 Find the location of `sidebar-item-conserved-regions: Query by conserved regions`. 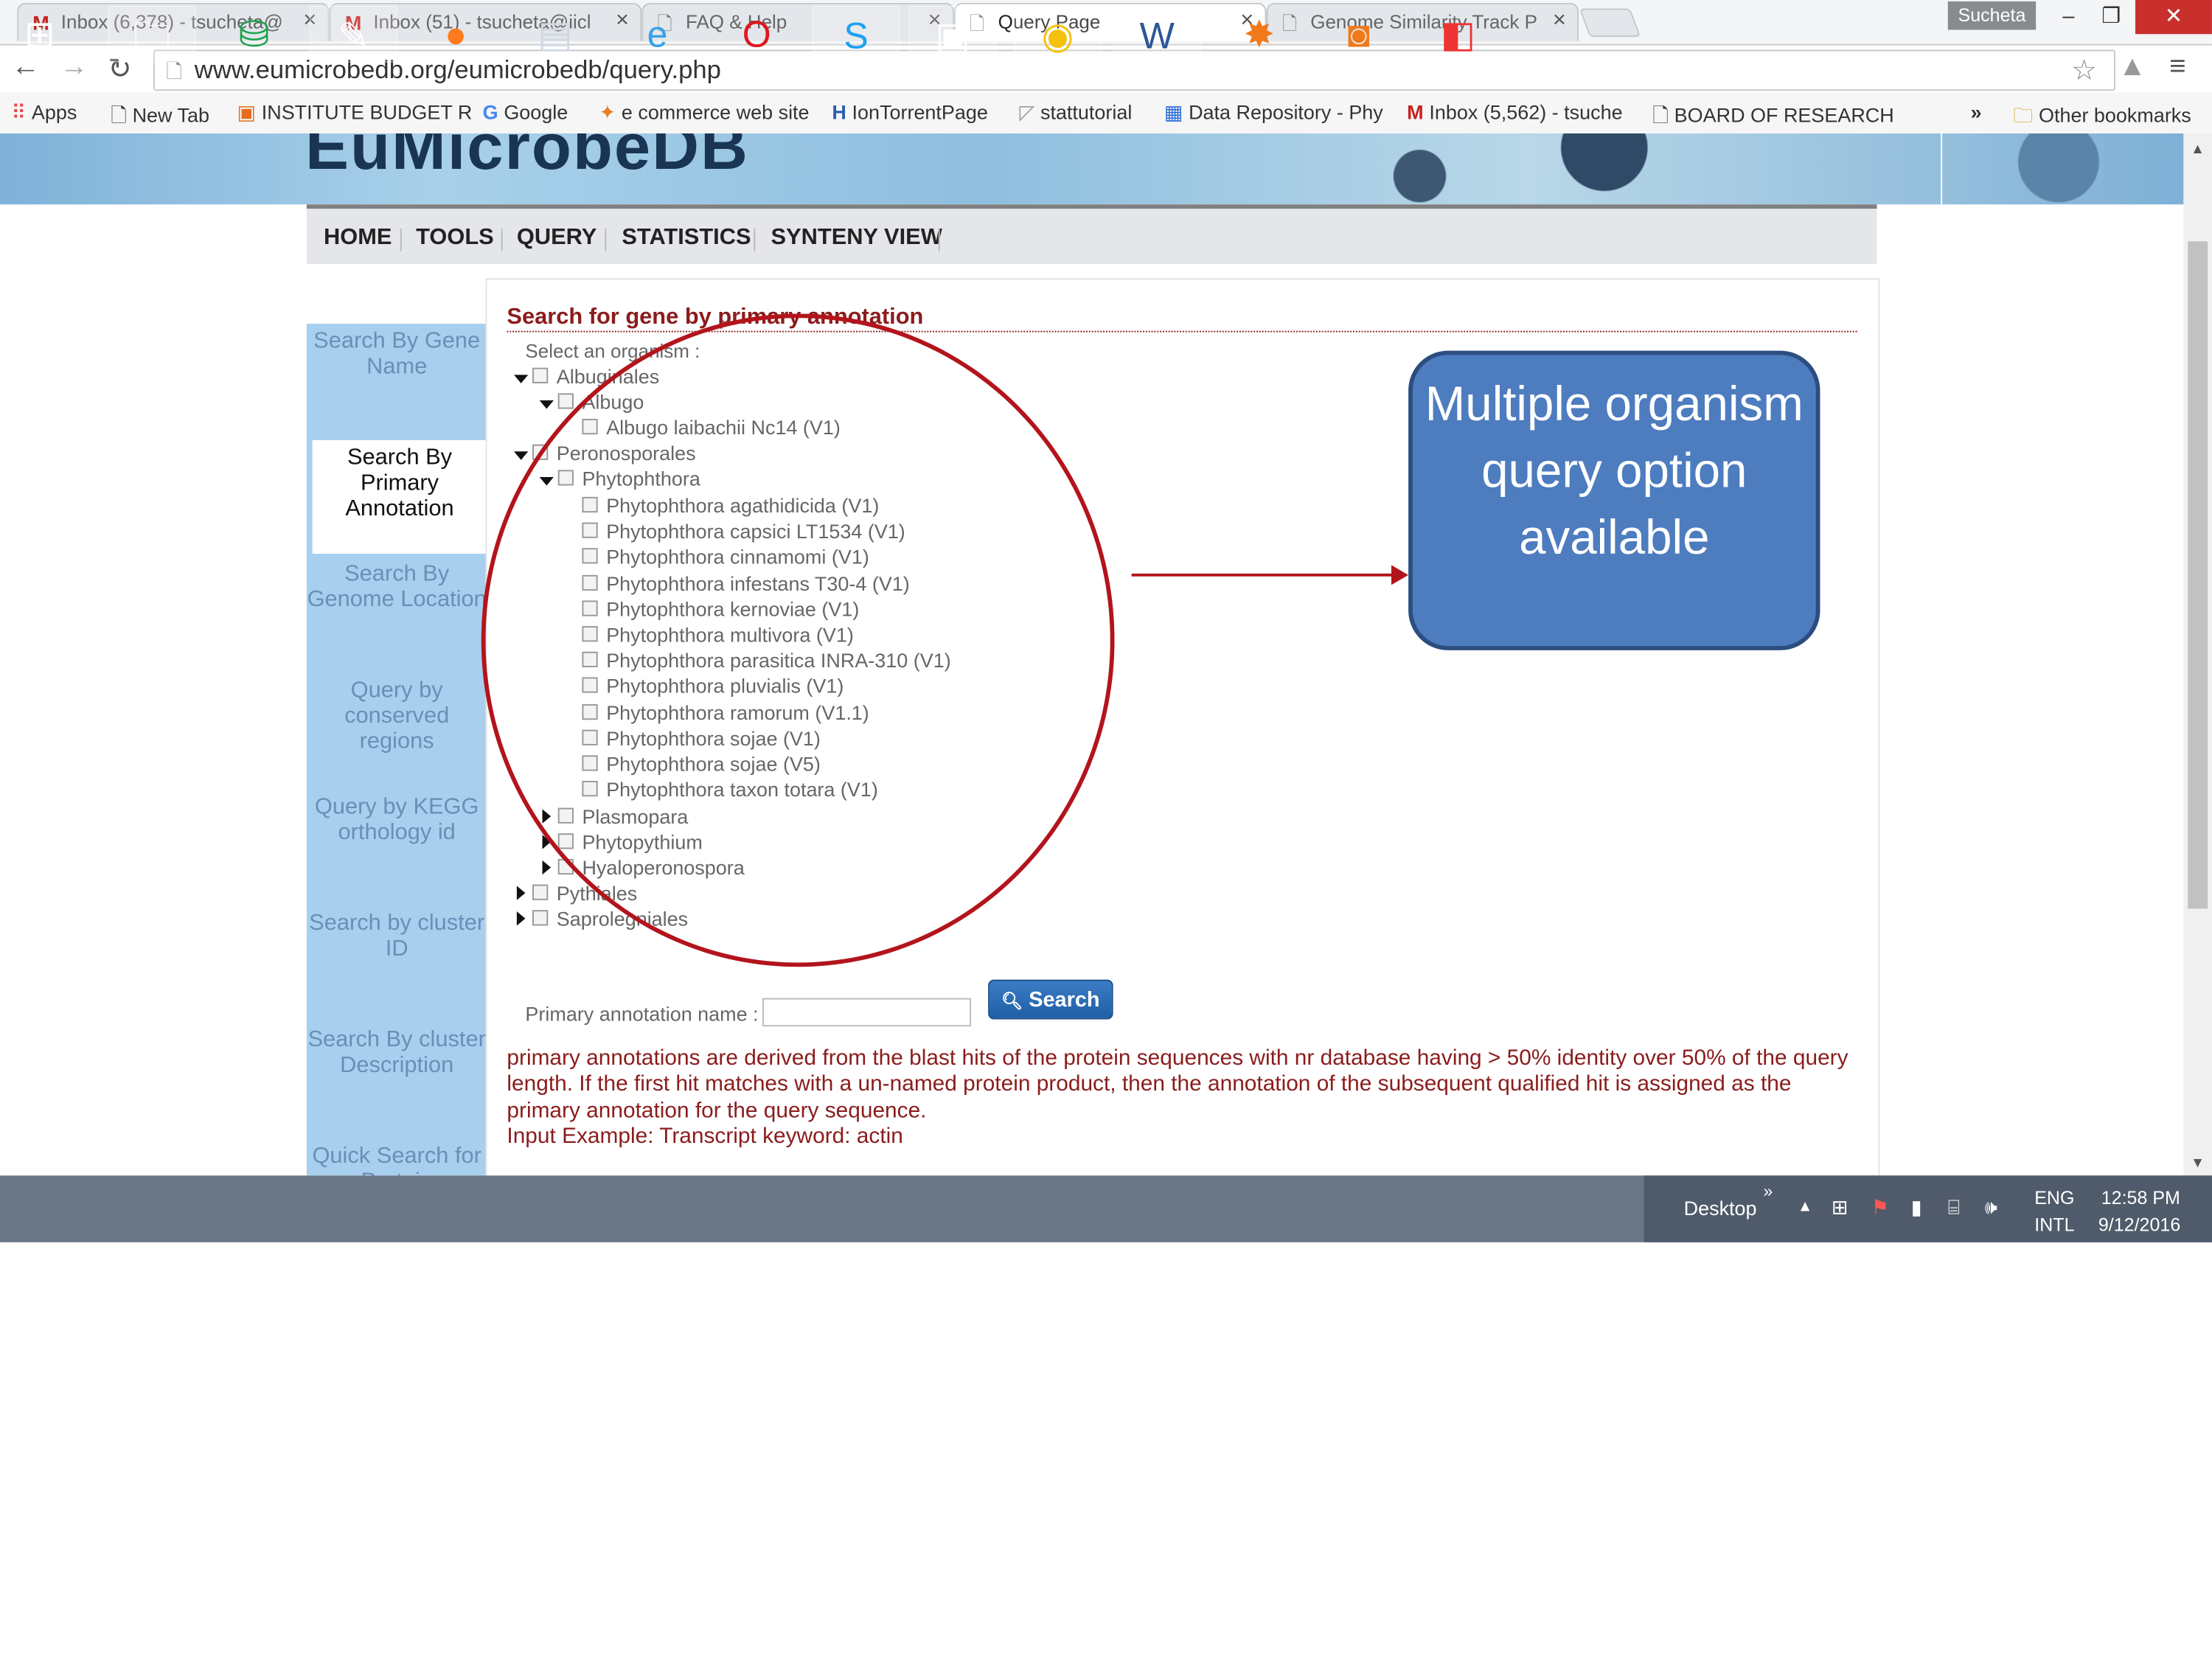

sidebar-item-conserved-regions: Query by conserved regions is located at coordinates (397, 735).